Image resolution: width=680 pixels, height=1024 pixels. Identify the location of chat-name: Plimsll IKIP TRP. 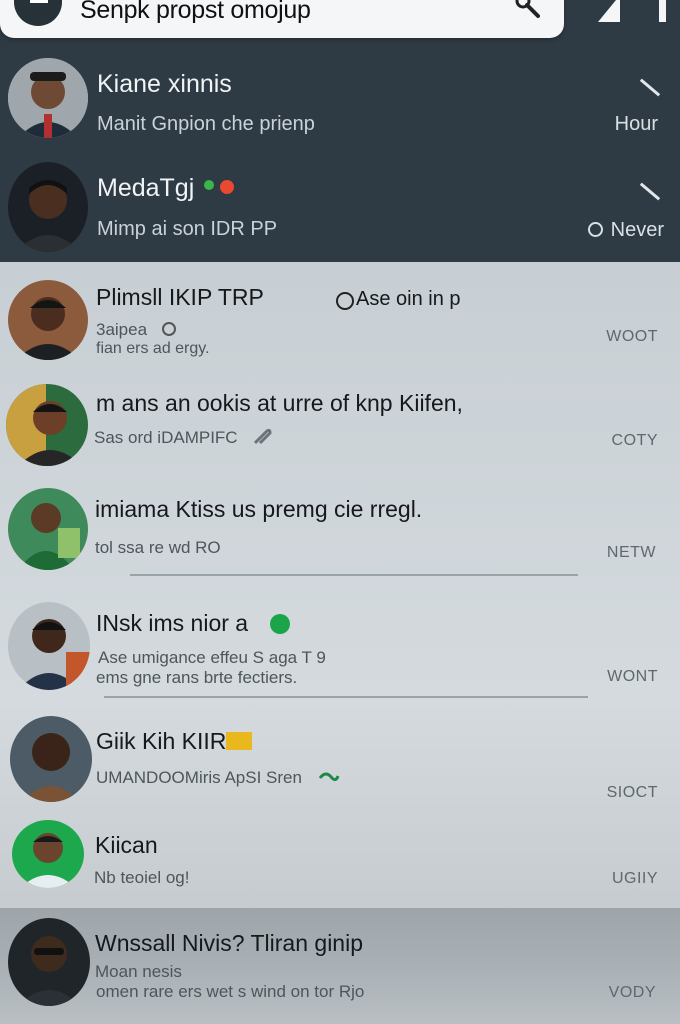
(180, 297).